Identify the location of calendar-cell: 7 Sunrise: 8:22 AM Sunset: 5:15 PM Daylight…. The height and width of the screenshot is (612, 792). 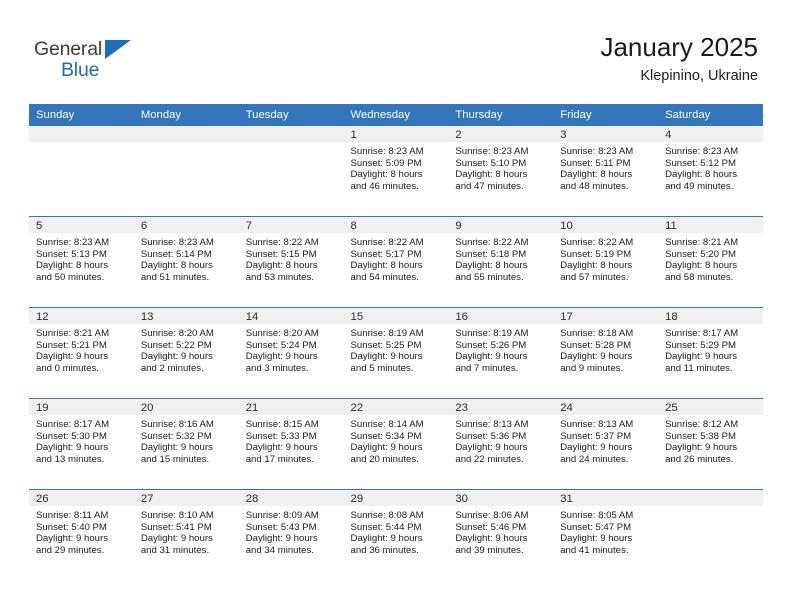
(291, 262).